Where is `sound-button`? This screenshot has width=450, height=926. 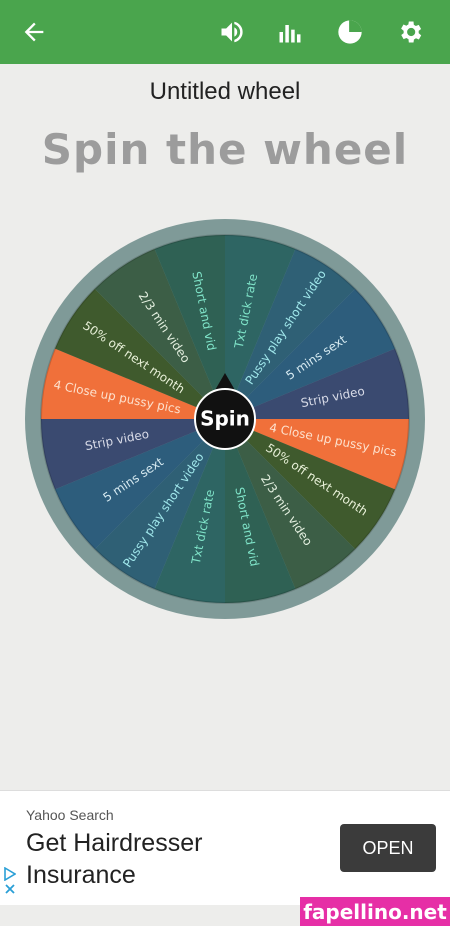
sound-button is located at coordinates (232, 32).